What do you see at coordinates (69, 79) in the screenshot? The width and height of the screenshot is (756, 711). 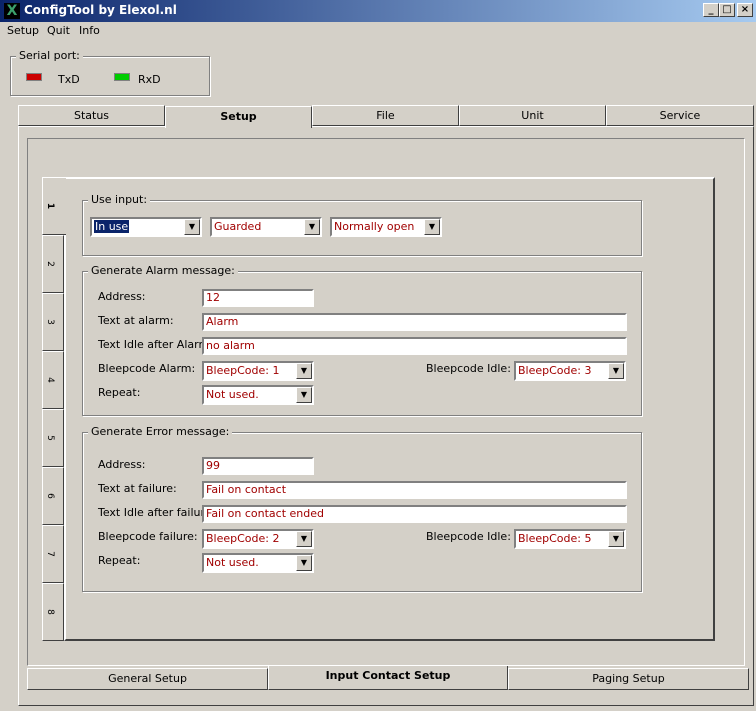 I see `txd-label: TxD` at bounding box center [69, 79].